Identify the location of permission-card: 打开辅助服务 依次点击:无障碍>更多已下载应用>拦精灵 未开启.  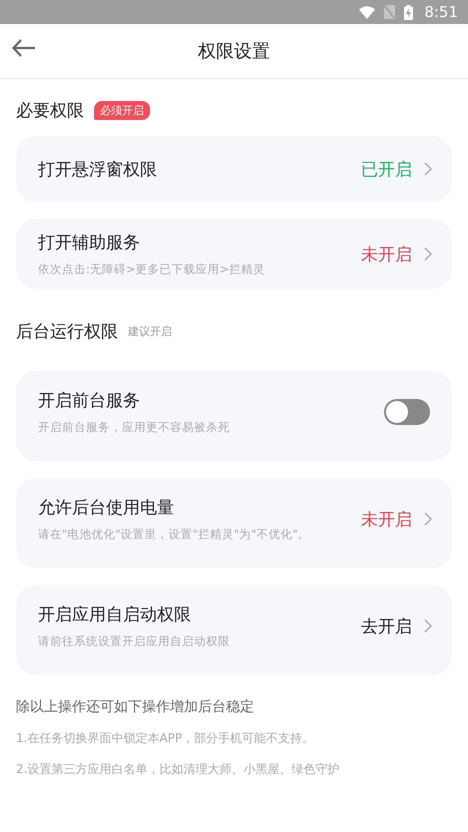
(234, 254).